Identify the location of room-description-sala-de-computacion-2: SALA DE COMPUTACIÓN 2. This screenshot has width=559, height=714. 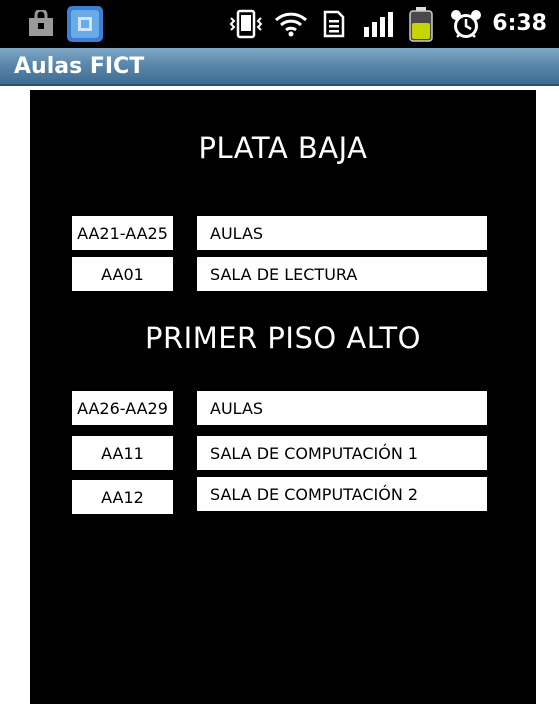
(342, 494).